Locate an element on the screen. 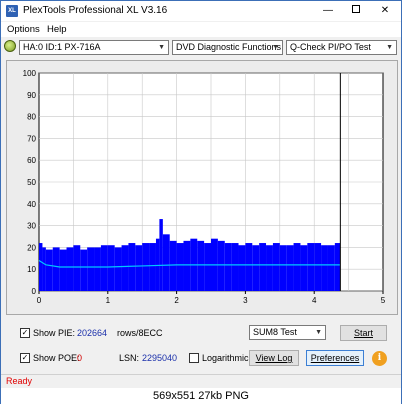  preferences-button-label: Preferences is located at coordinates (335, 358).